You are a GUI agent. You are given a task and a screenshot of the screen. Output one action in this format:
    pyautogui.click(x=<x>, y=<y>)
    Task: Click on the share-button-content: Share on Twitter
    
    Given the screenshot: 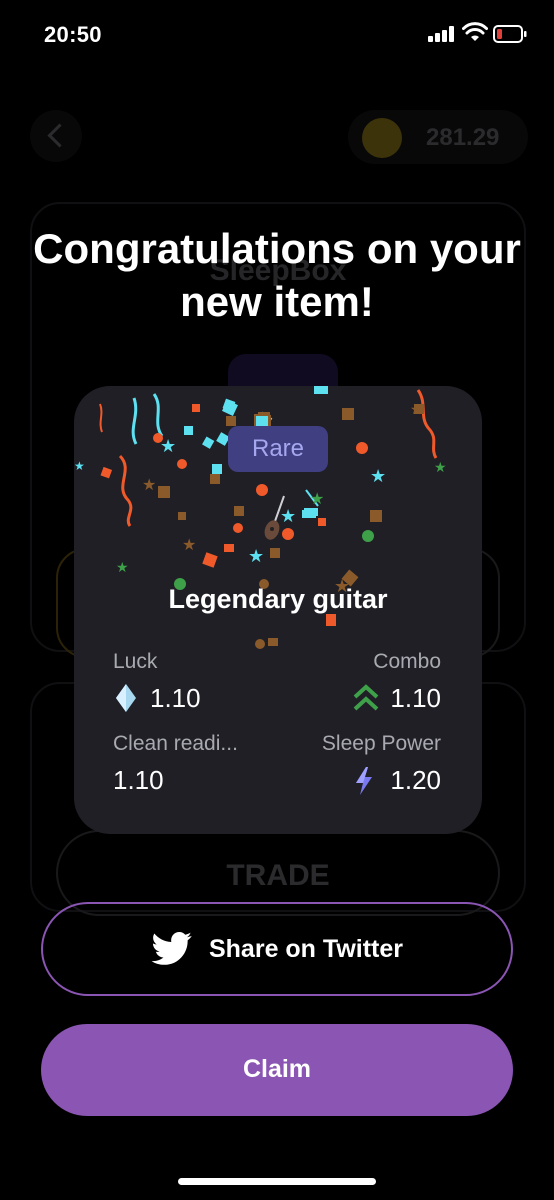 What is the action you would take?
    pyautogui.click(x=277, y=949)
    